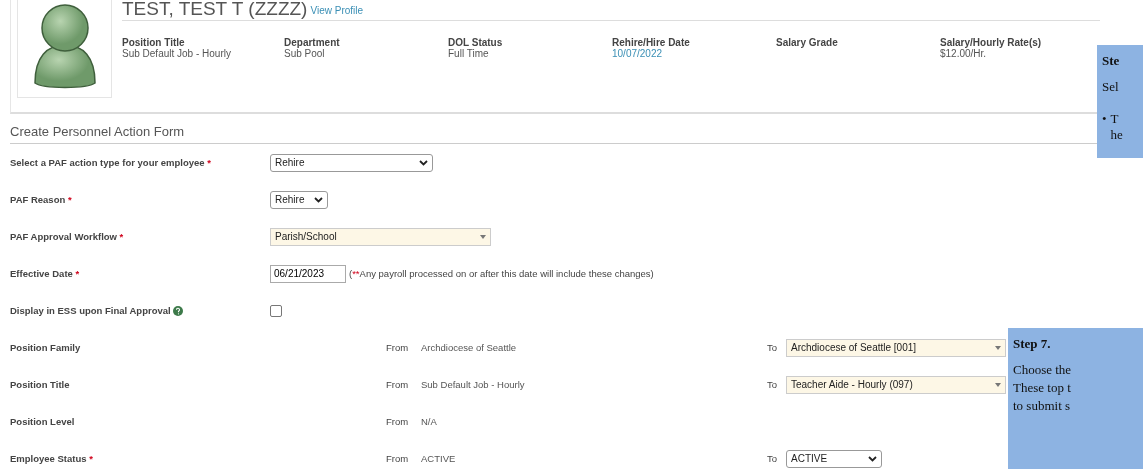  Describe the element at coordinates (111, 162) in the screenshot. I see `field-label: Select a PAF action type for your employee *` at that location.